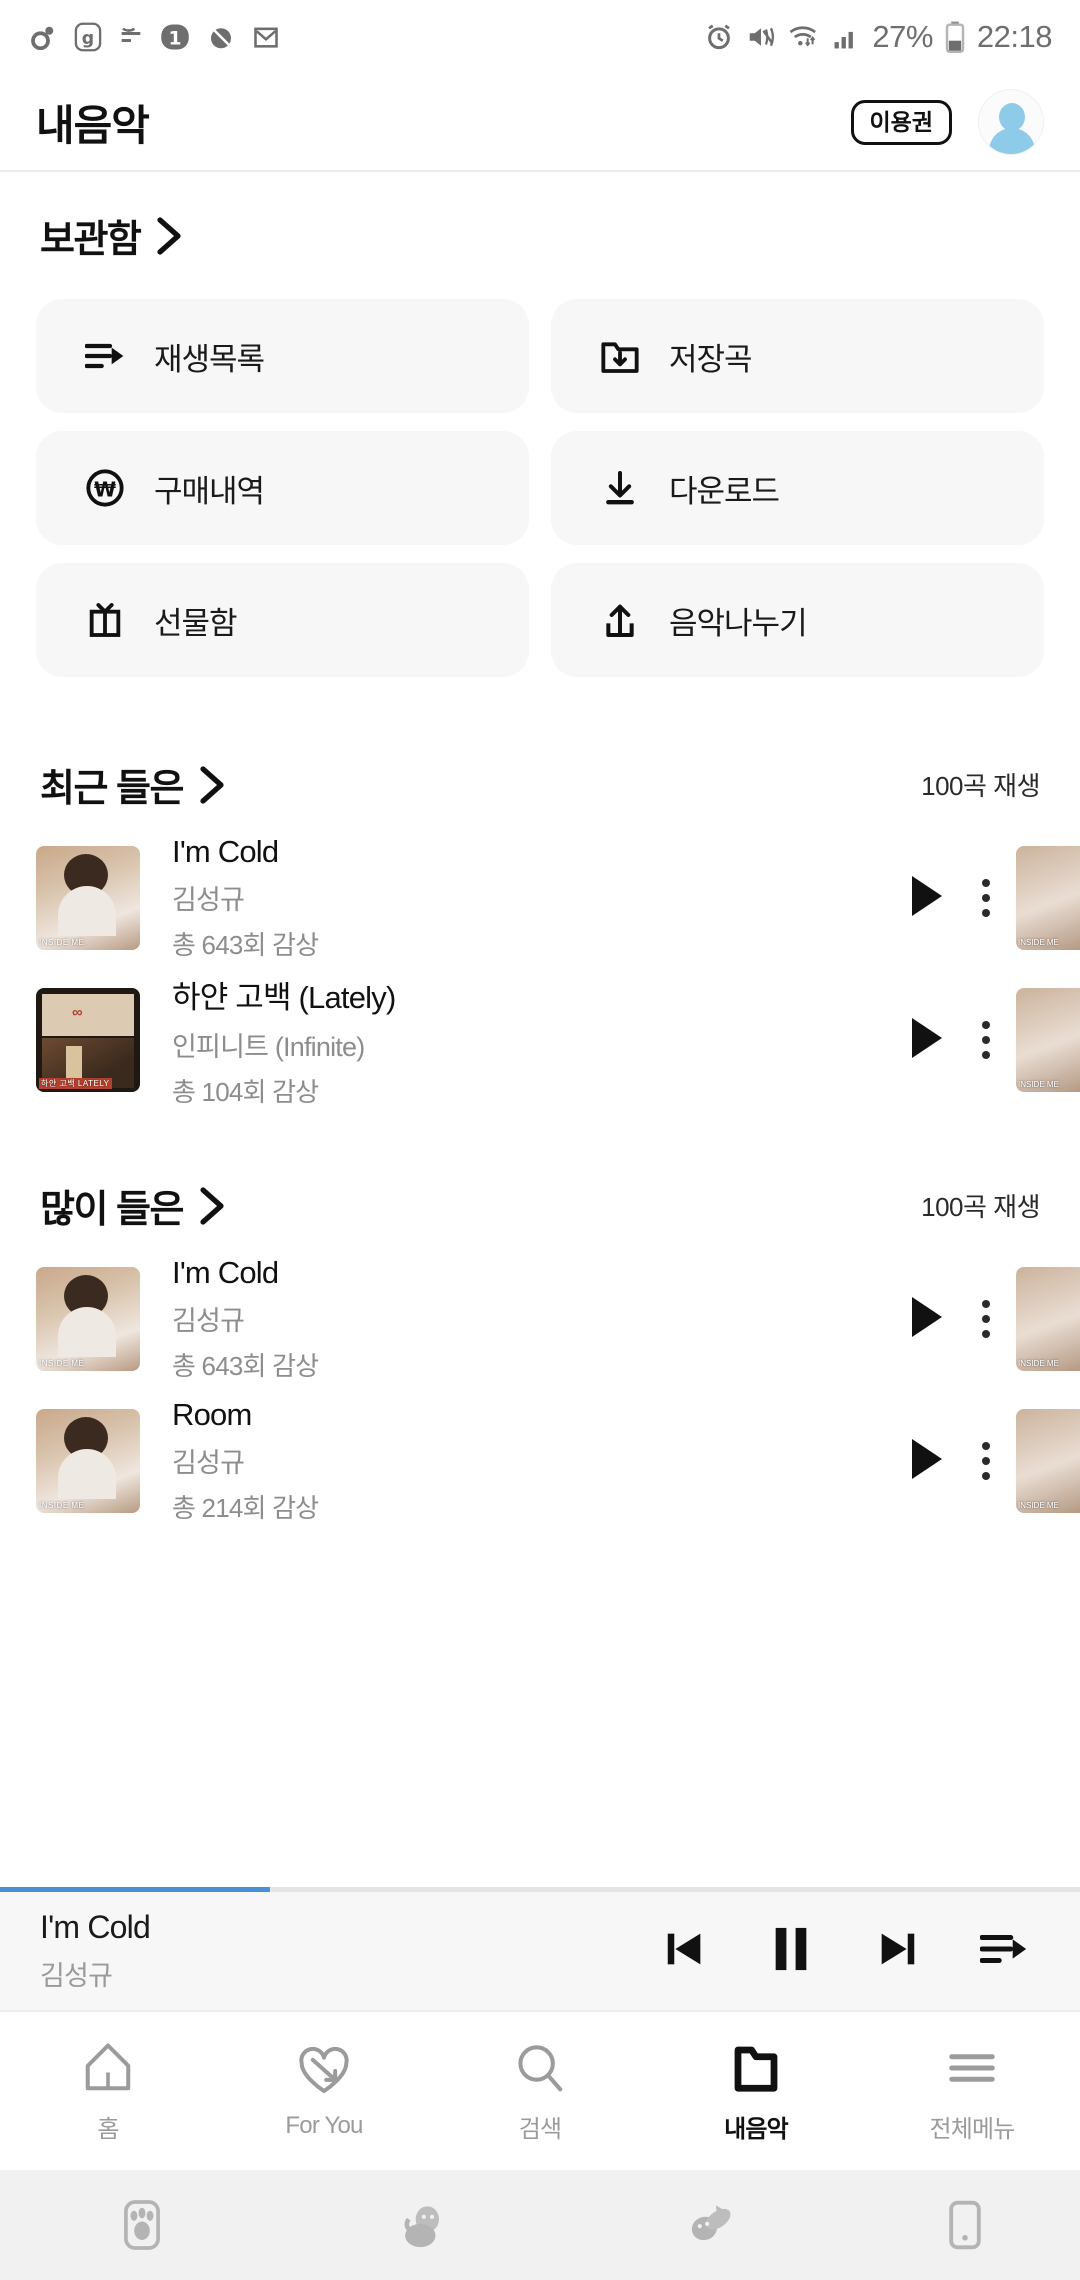 The width and height of the screenshot is (1080, 2280). What do you see at coordinates (540, 2067) in the screenshot?
I see `search-icon` at bounding box center [540, 2067].